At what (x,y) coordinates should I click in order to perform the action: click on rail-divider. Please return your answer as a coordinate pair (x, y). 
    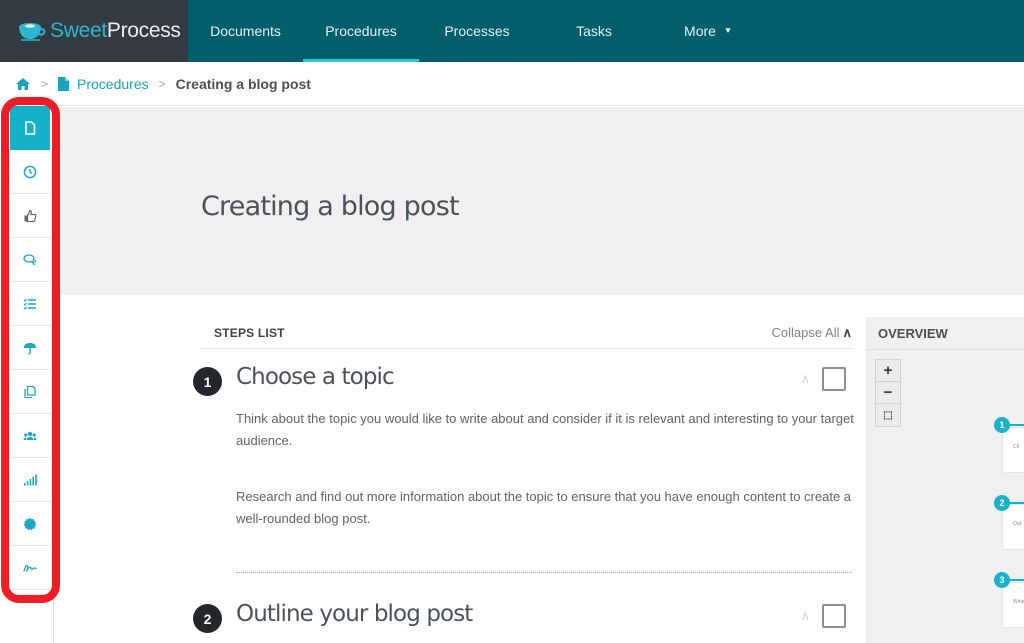
    Looking at the image, I should click on (53, 374).